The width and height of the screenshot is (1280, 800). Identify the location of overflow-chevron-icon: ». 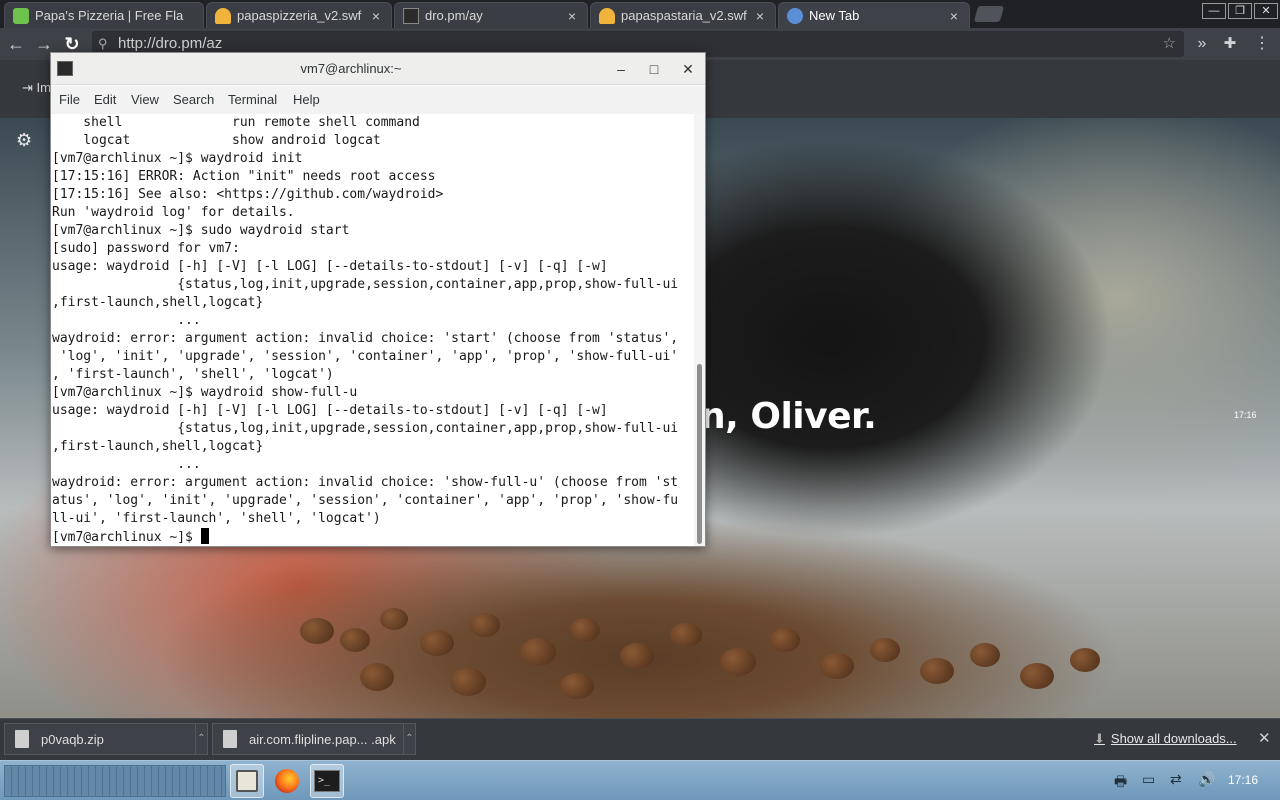
(1202, 44).